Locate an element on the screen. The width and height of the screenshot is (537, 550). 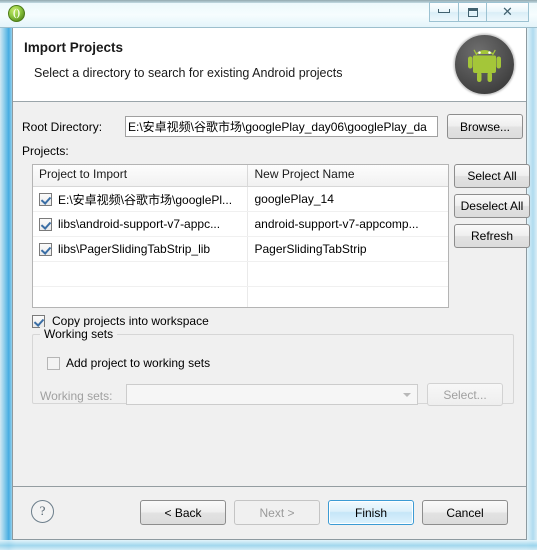
project-name-text: googlePlay_14 is located at coordinates (294, 199).